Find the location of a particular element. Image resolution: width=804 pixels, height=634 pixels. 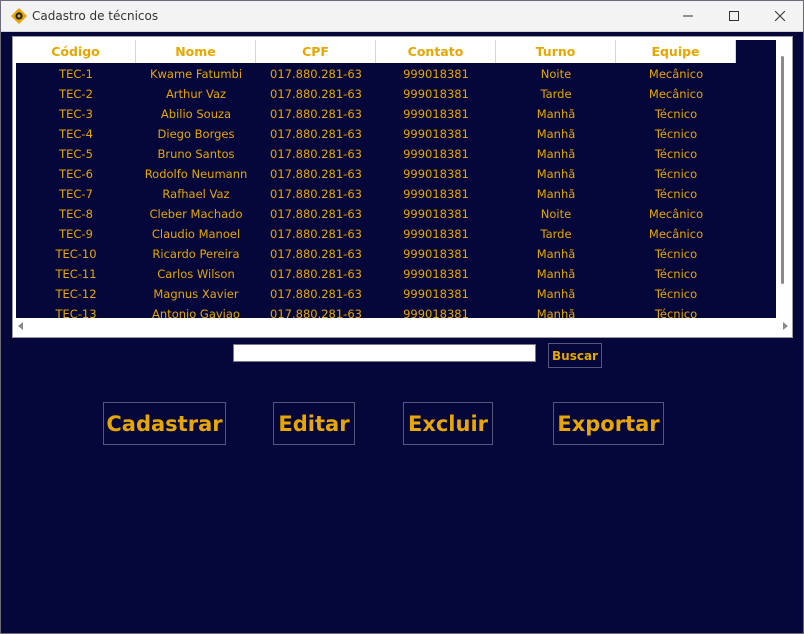

cell-codigo: TEC-3 is located at coordinates (76, 114).